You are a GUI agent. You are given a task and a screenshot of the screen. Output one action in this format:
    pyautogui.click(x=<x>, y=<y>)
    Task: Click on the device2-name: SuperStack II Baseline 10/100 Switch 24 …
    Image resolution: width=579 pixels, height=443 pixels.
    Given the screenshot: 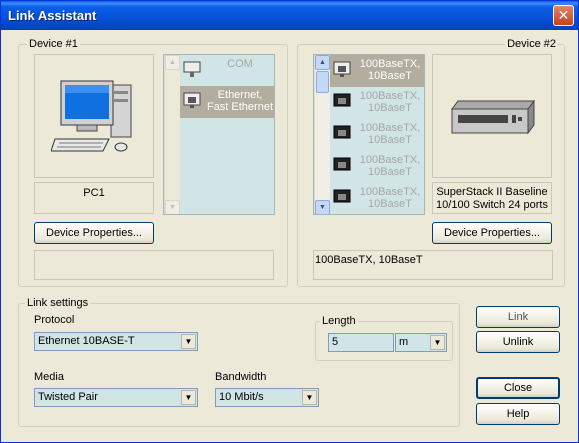 What is the action you would take?
    pyautogui.click(x=492, y=198)
    